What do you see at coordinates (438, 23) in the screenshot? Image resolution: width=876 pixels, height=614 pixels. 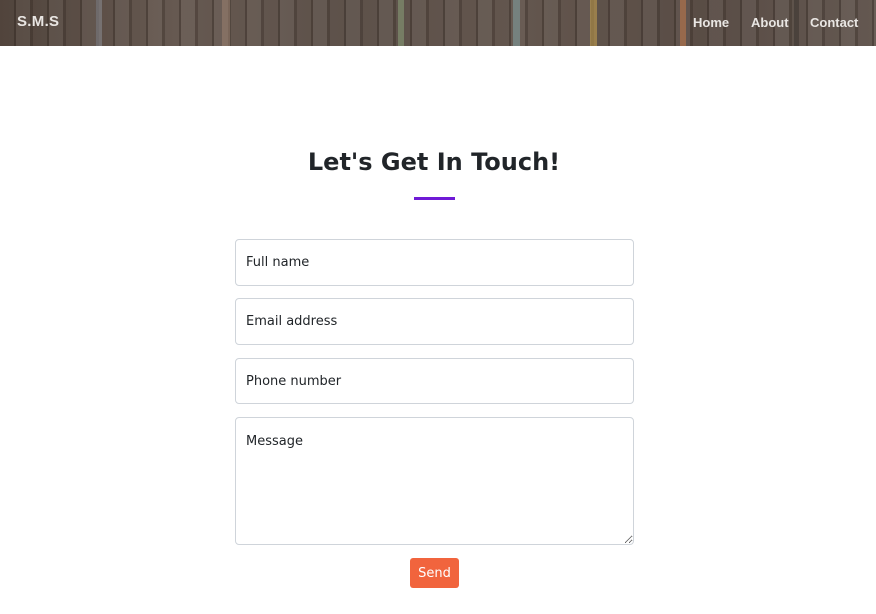 I see `navbar: S.M.S Home About Contact` at bounding box center [438, 23].